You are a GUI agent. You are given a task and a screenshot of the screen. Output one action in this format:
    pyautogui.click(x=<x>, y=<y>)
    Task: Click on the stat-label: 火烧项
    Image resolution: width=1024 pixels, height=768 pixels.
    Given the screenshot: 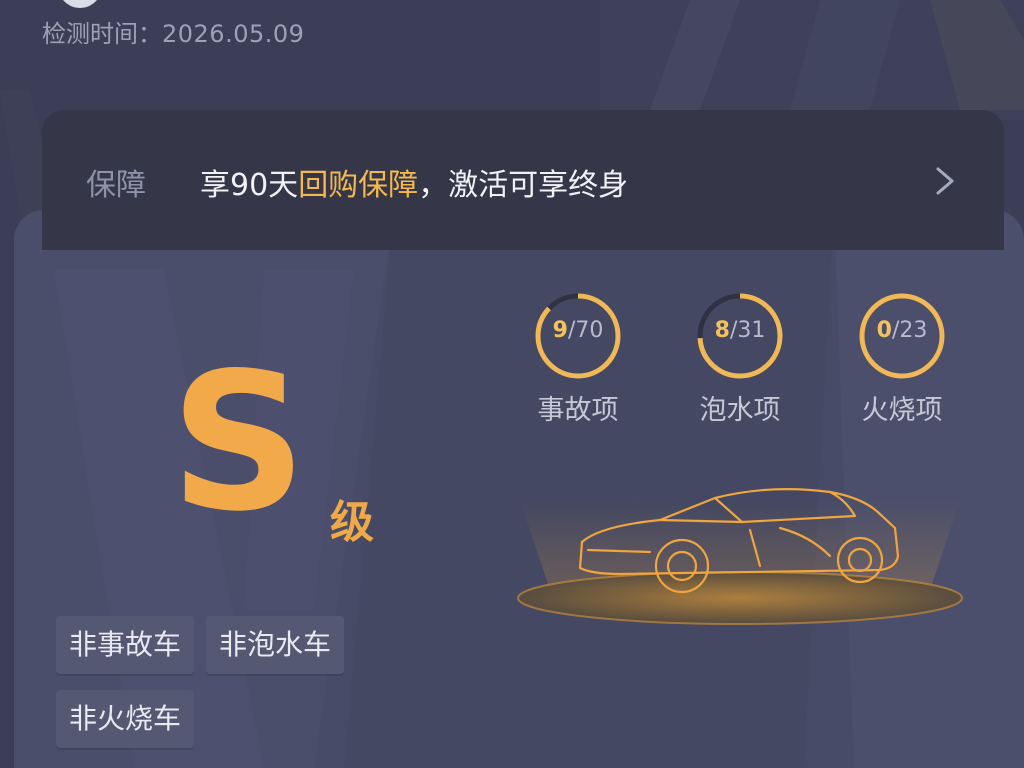 What is the action you would take?
    pyautogui.click(x=902, y=410)
    